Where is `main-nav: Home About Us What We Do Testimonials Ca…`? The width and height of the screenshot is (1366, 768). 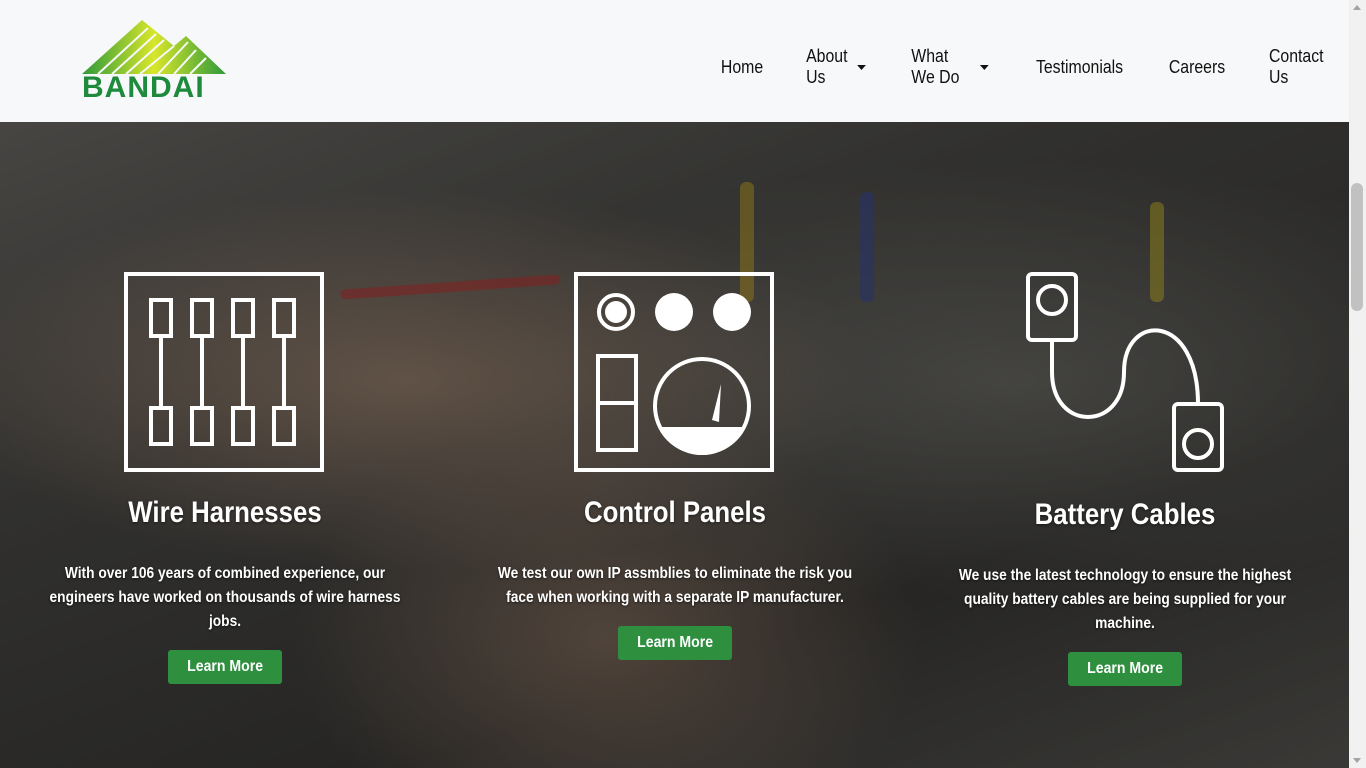
main-nav: Home About Us What We Do Testimonials Ca… is located at coordinates (1024, 67).